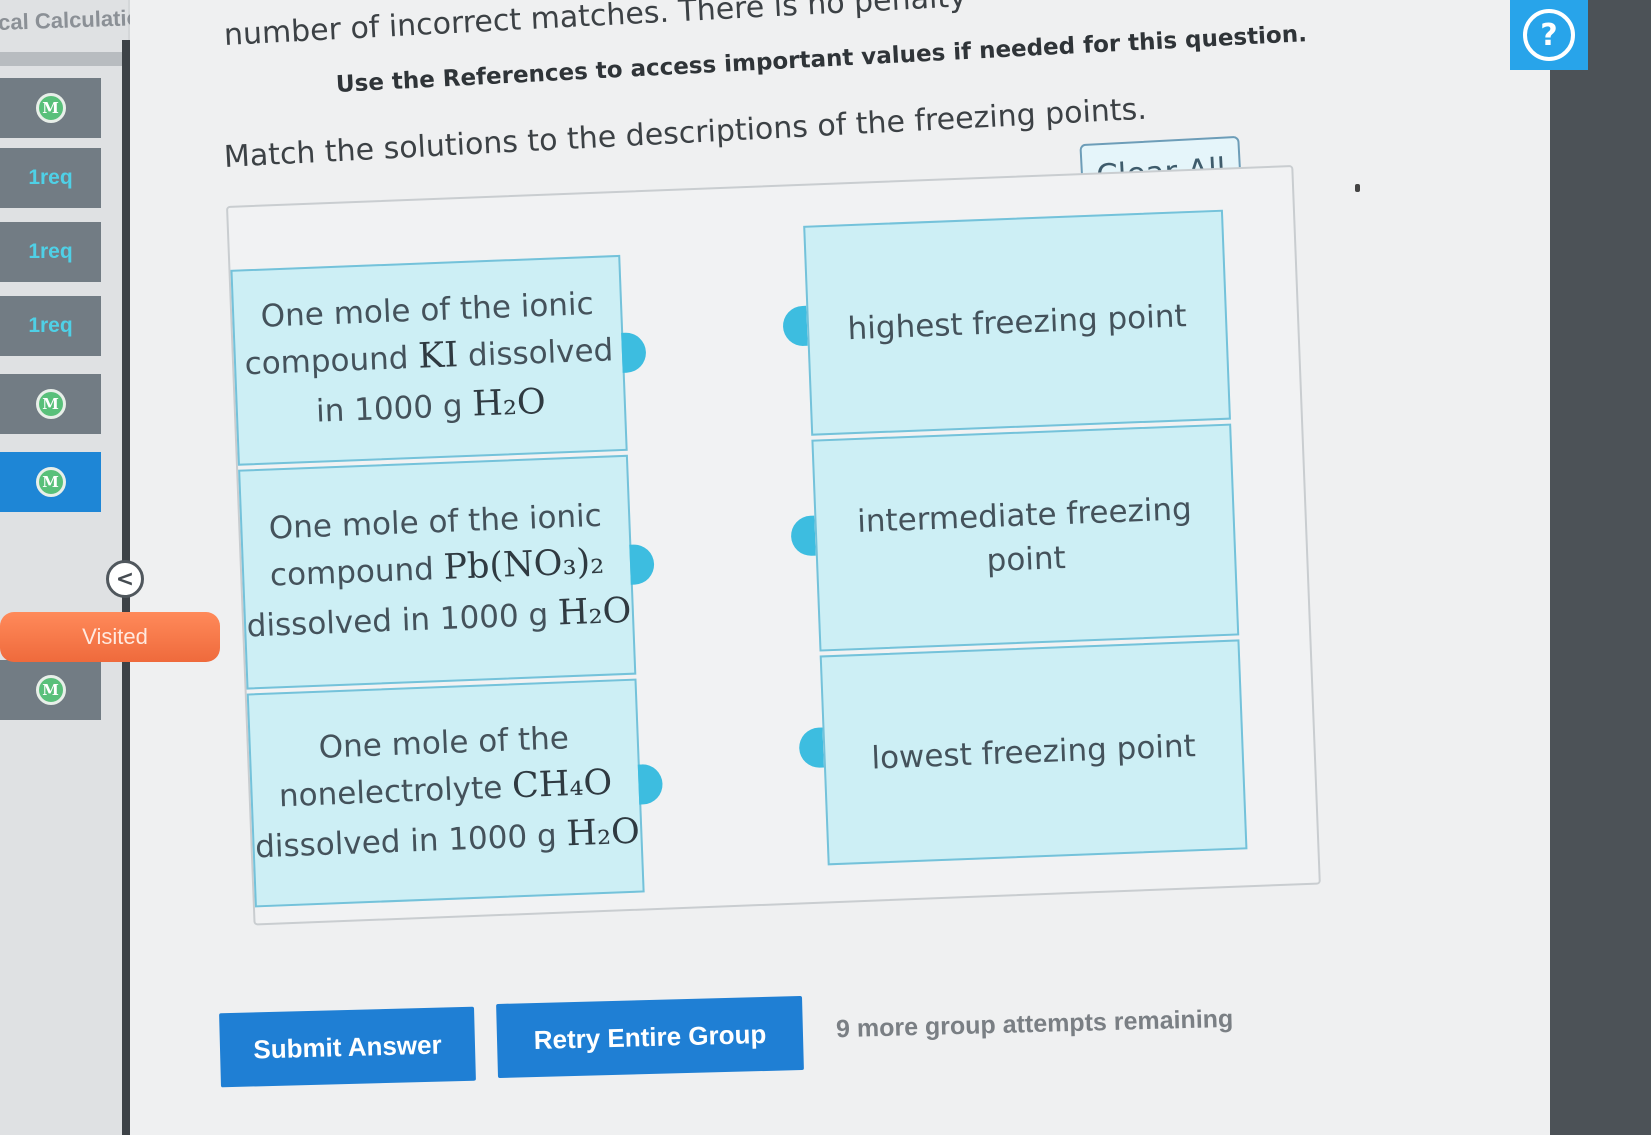 The image size is (1651, 1135). I want to click on submit-answer-button: Submit Answer, so click(347, 1047).